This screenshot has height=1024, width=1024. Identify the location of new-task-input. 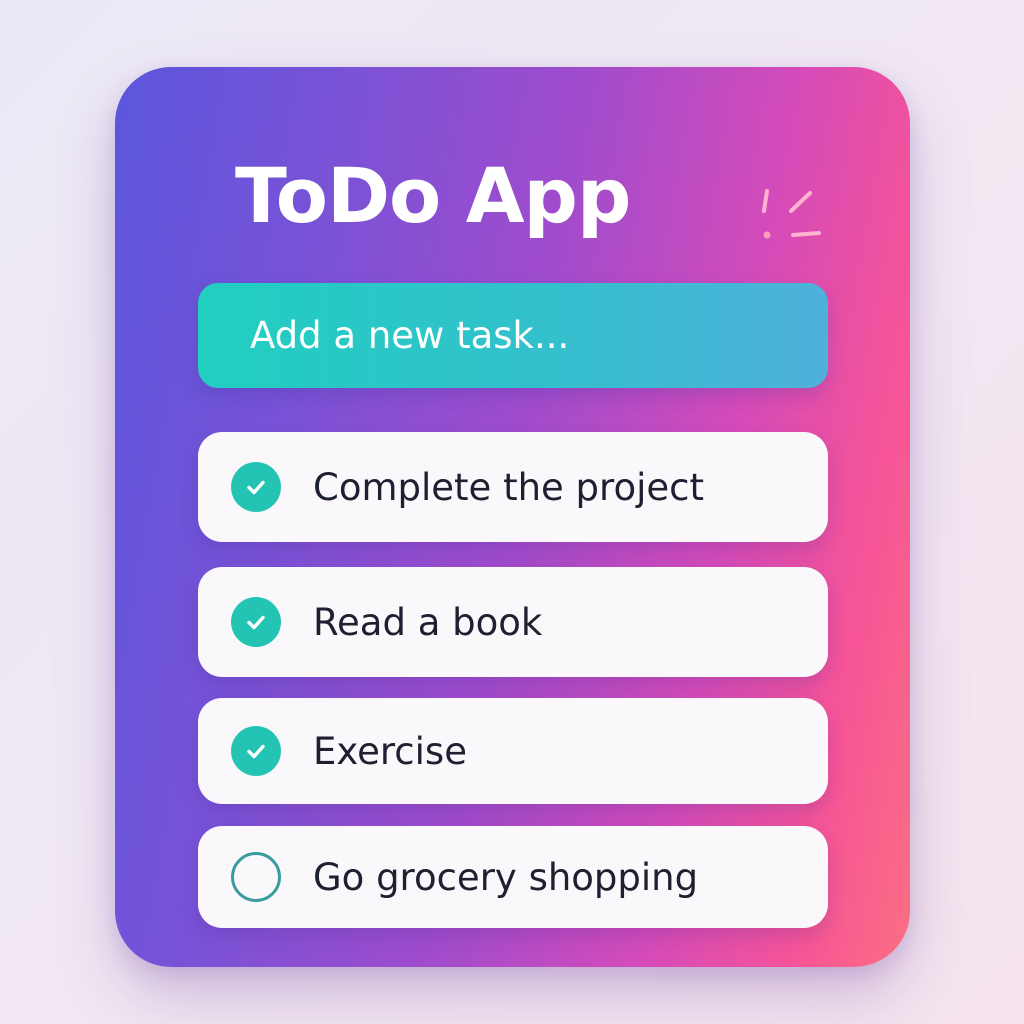
(520, 335).